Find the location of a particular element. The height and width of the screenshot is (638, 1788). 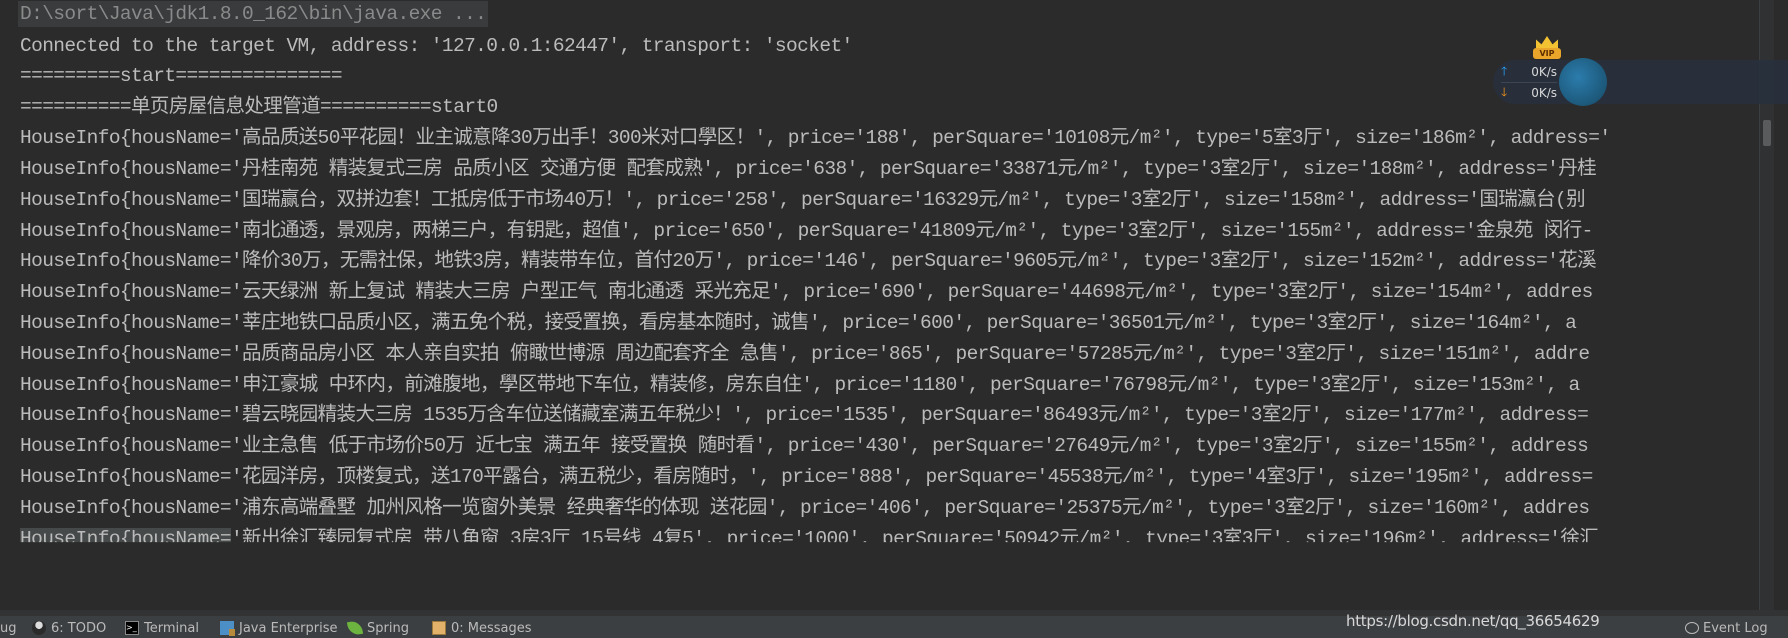

tool-java-enterprise-label: Java Enterprise is located at coordinates (288, 628).